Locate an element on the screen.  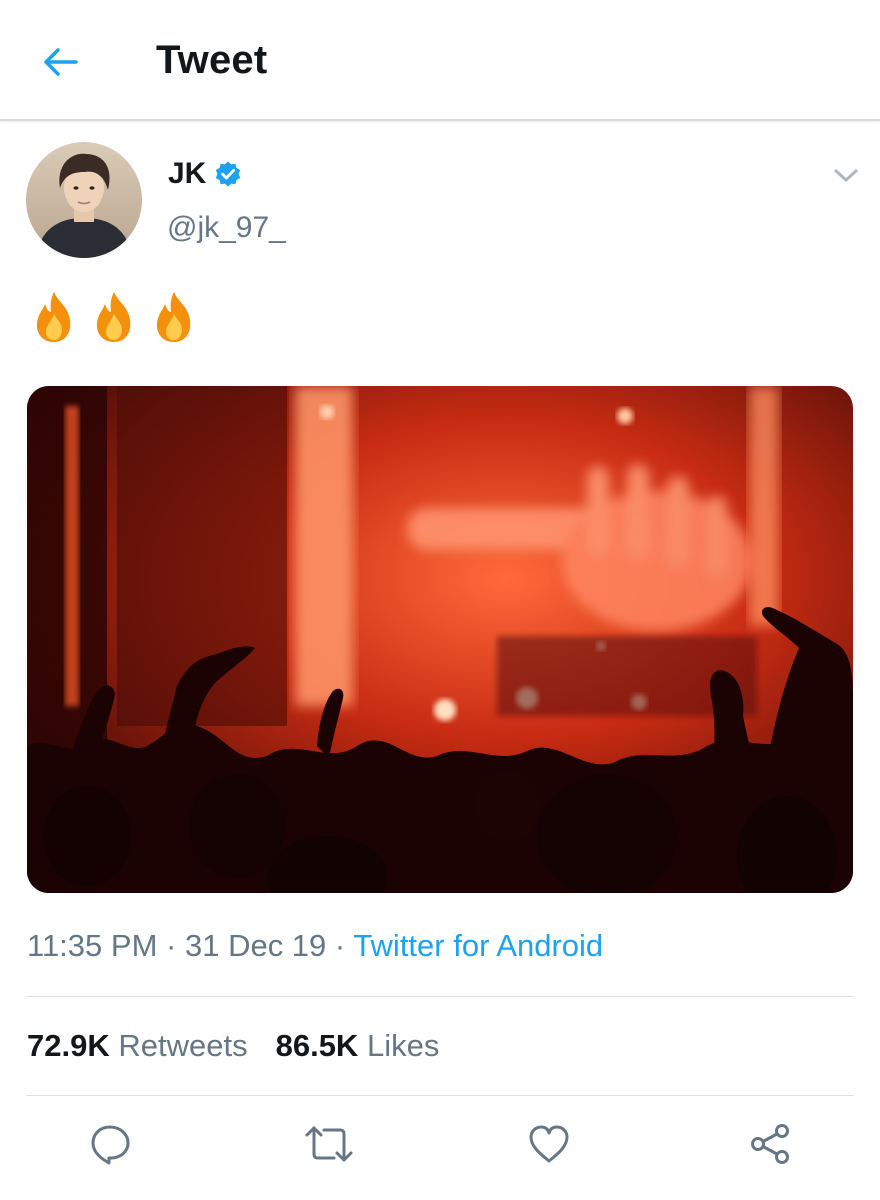
likes-count: 86.5K is located at coordinates (317, 1045).